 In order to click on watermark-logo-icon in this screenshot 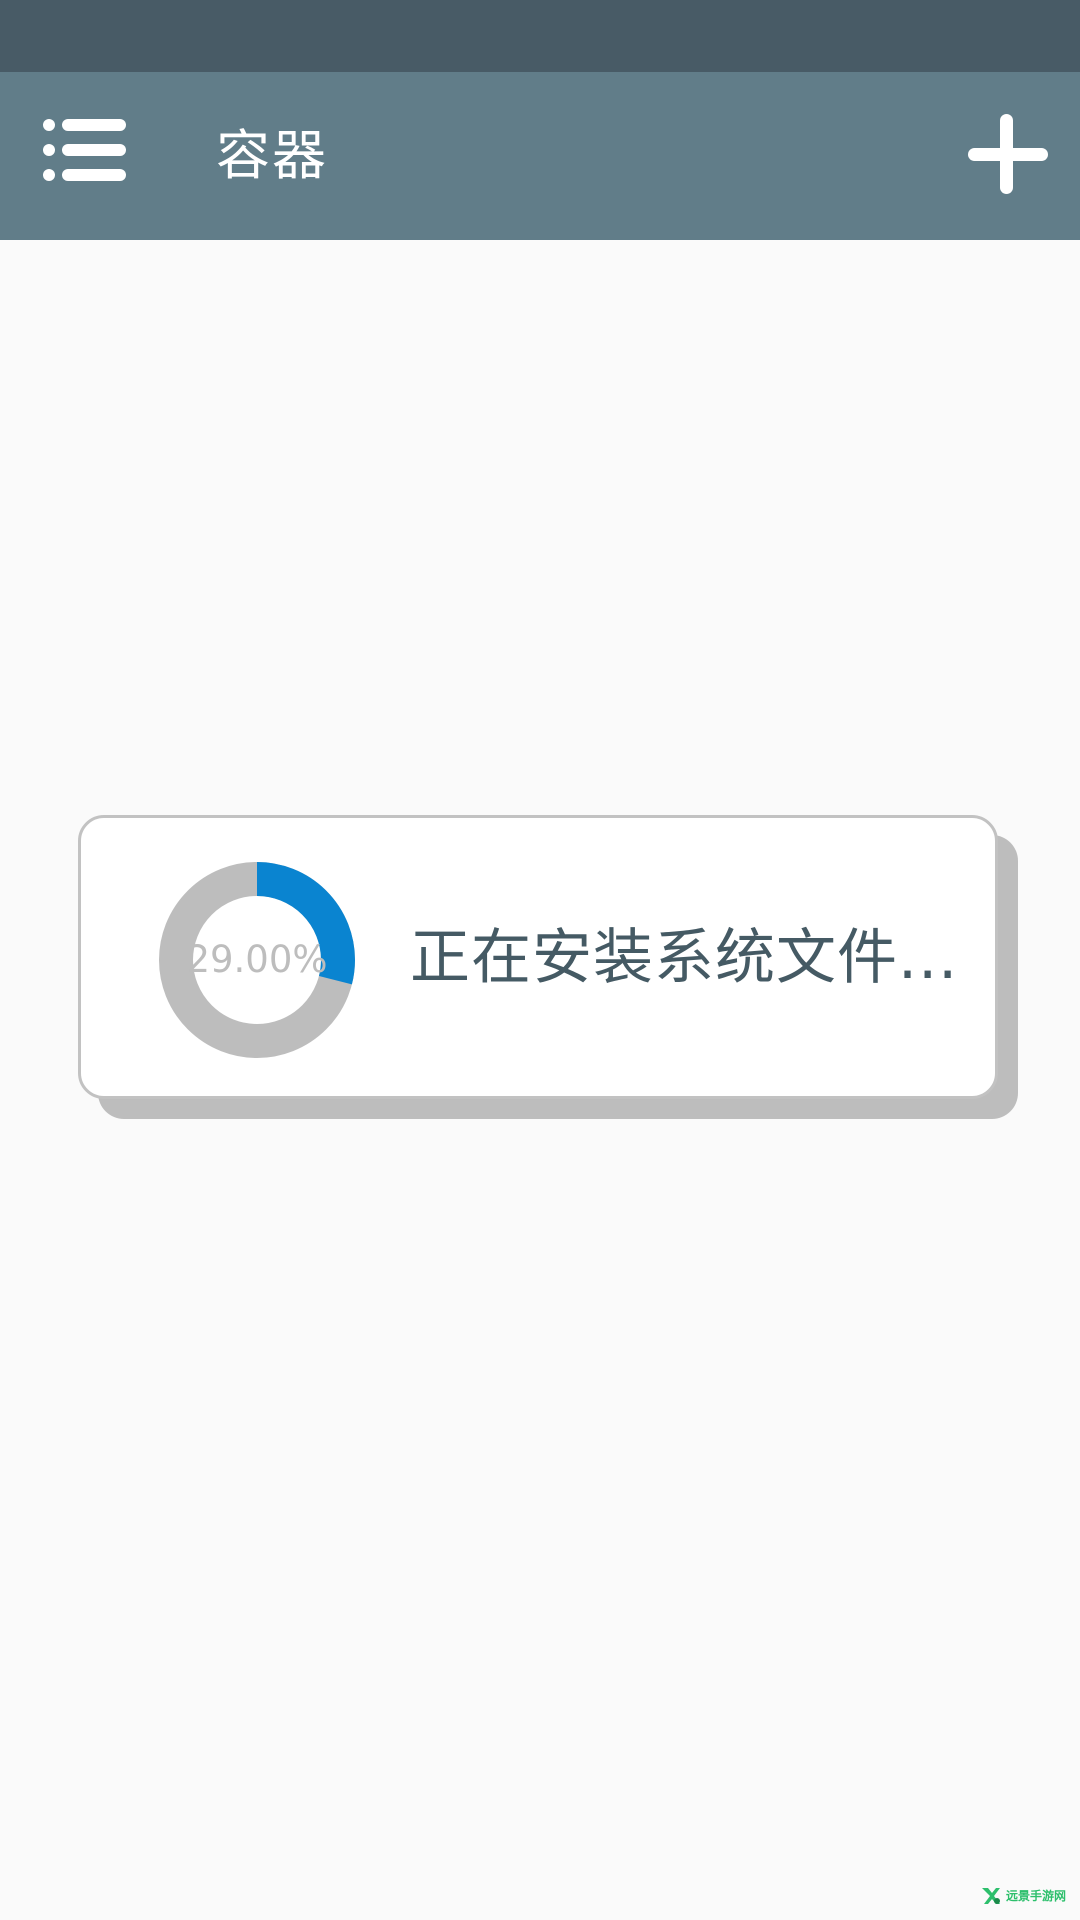, I will do `click(991, 1896)`.